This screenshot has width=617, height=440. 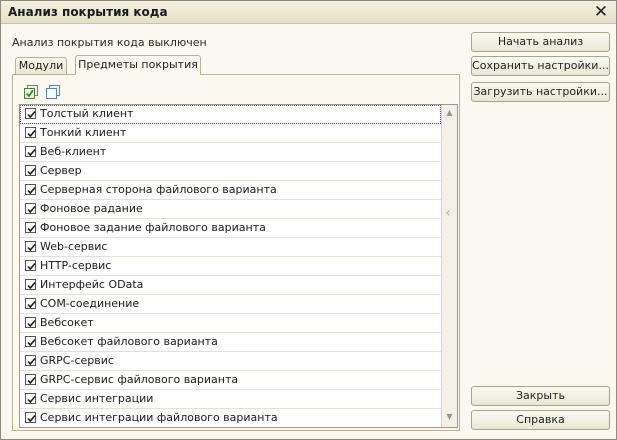 What do you see at coordinates (230, 342) in the screenshot?
I see `list-item: Вебсокет файлового варианта` at bounding box center [230, 342].